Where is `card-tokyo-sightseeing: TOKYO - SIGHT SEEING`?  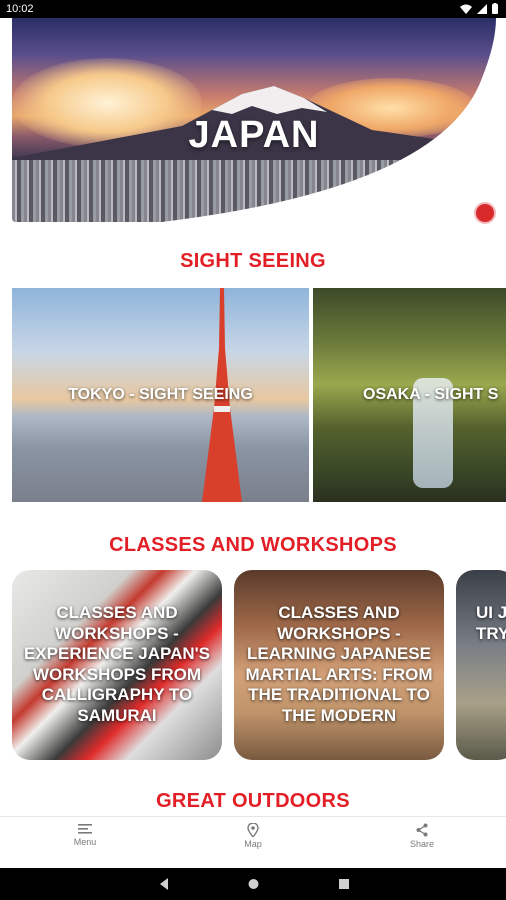
card-tokyo-sightseeing: TOKYO - SIGHT SEEING is located at coordinates (160, 395).